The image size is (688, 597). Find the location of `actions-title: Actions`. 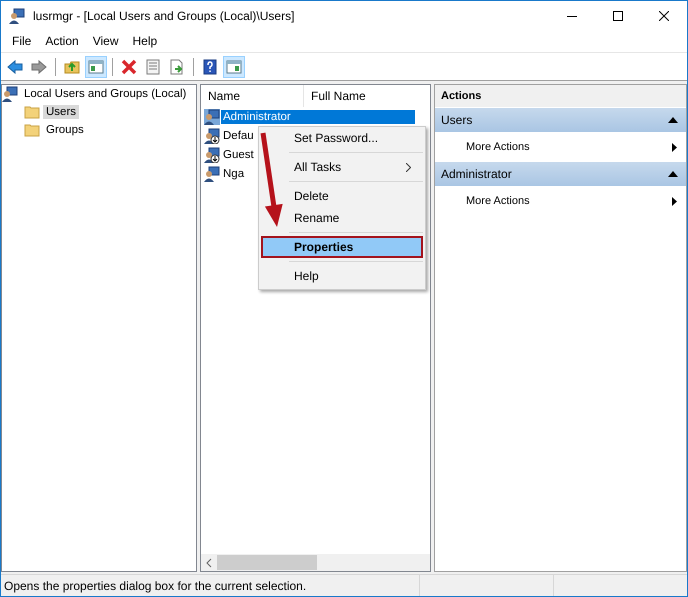

actions-title: Actions is located at coordinates (560, 96).